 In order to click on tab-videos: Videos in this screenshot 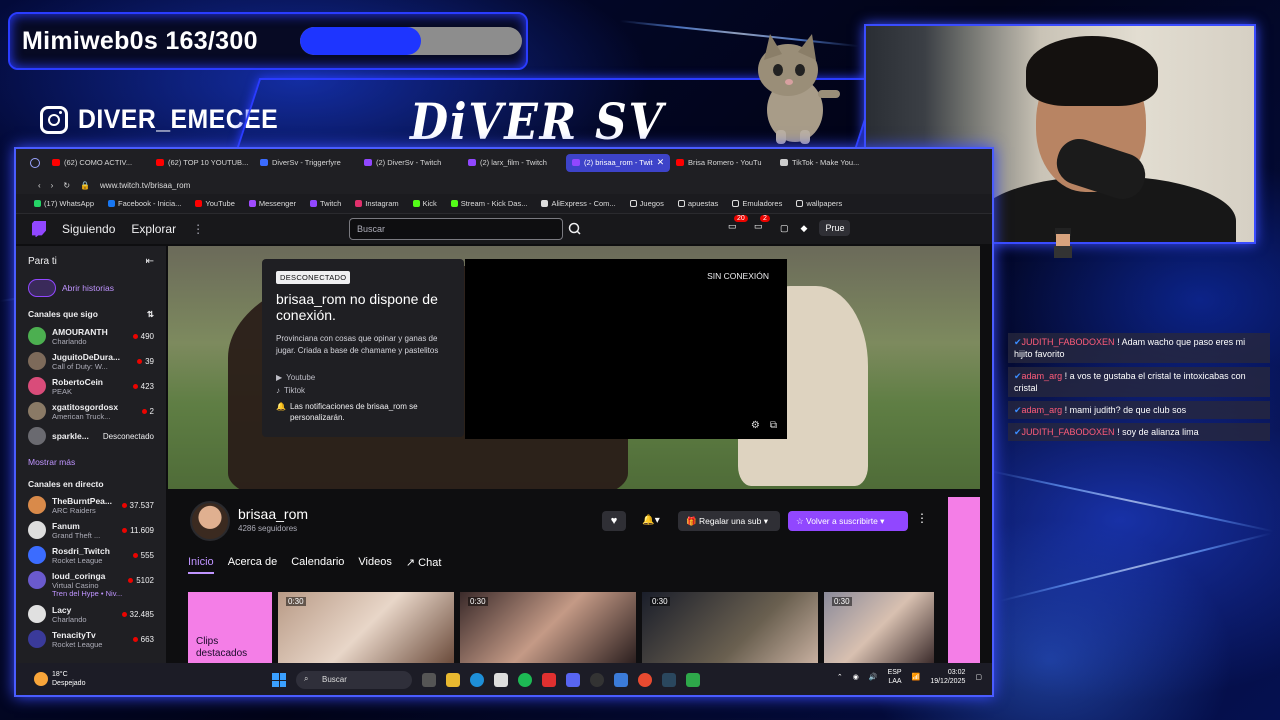, I will do `click(374, 565)`.